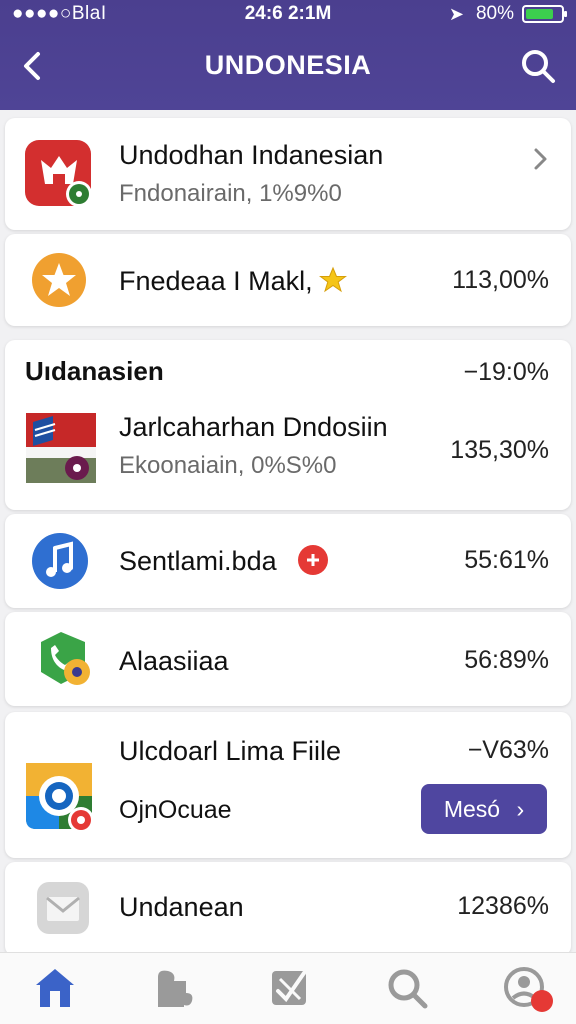 Image resolution: width=576 pixels, height=1024 pixels. I want to click on item-title: Undodhan Indanesian, so click(251, 155).